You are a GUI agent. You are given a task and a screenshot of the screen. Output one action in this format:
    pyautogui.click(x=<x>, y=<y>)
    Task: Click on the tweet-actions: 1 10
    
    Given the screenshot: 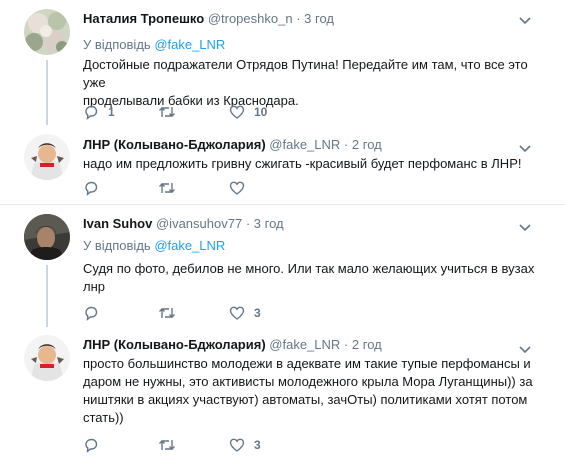 What is the action you would take?
    pyautogui.click(x=233, y=113)
    